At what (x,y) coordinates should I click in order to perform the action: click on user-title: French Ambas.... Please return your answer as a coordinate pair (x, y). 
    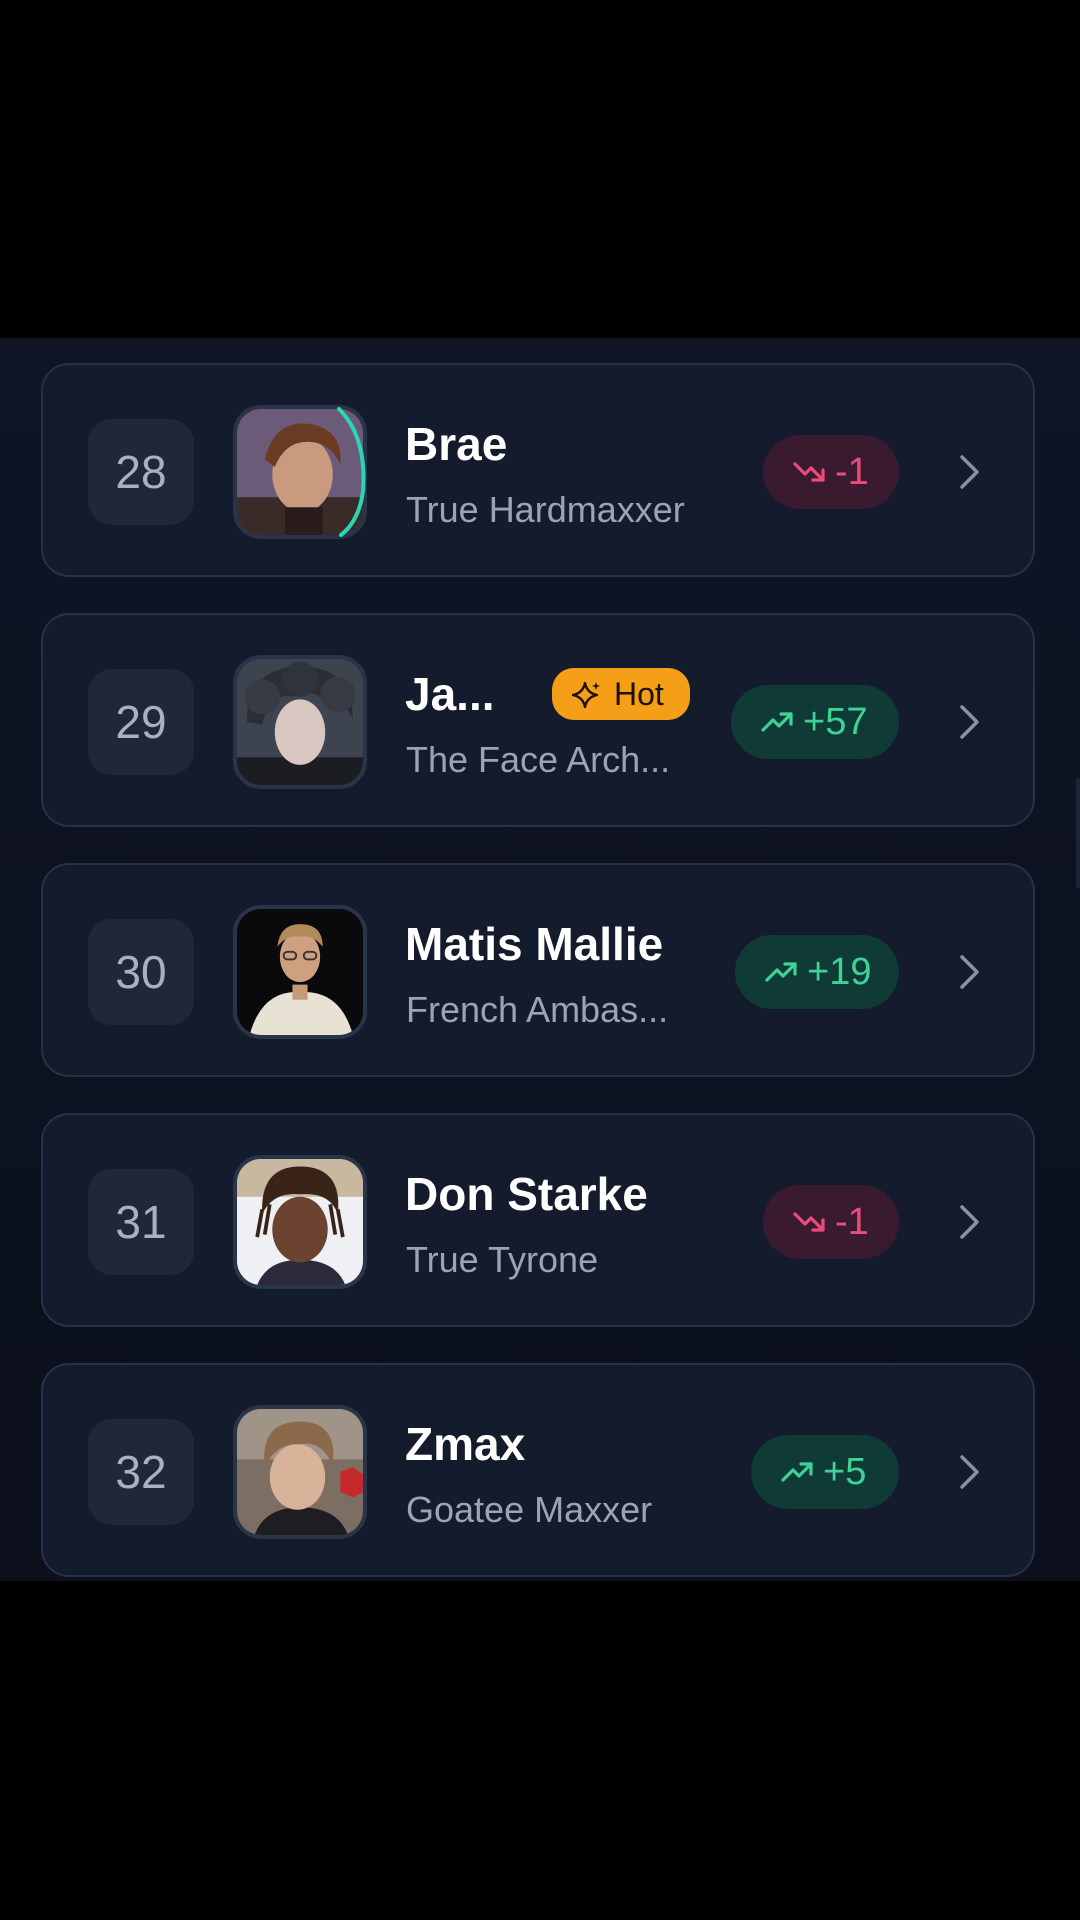
    Looking at the image, I should click on (537, 1009).